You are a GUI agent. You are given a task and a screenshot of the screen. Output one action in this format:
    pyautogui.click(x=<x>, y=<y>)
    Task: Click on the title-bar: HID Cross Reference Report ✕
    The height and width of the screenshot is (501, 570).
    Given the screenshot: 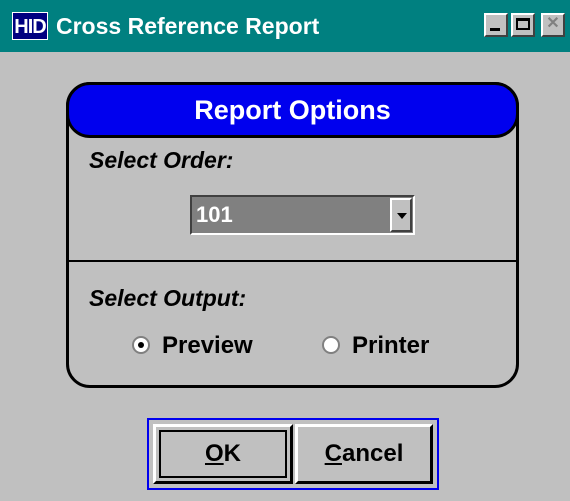 What is the action you would take?
    pyautogui.click(x=285, y=26)
    